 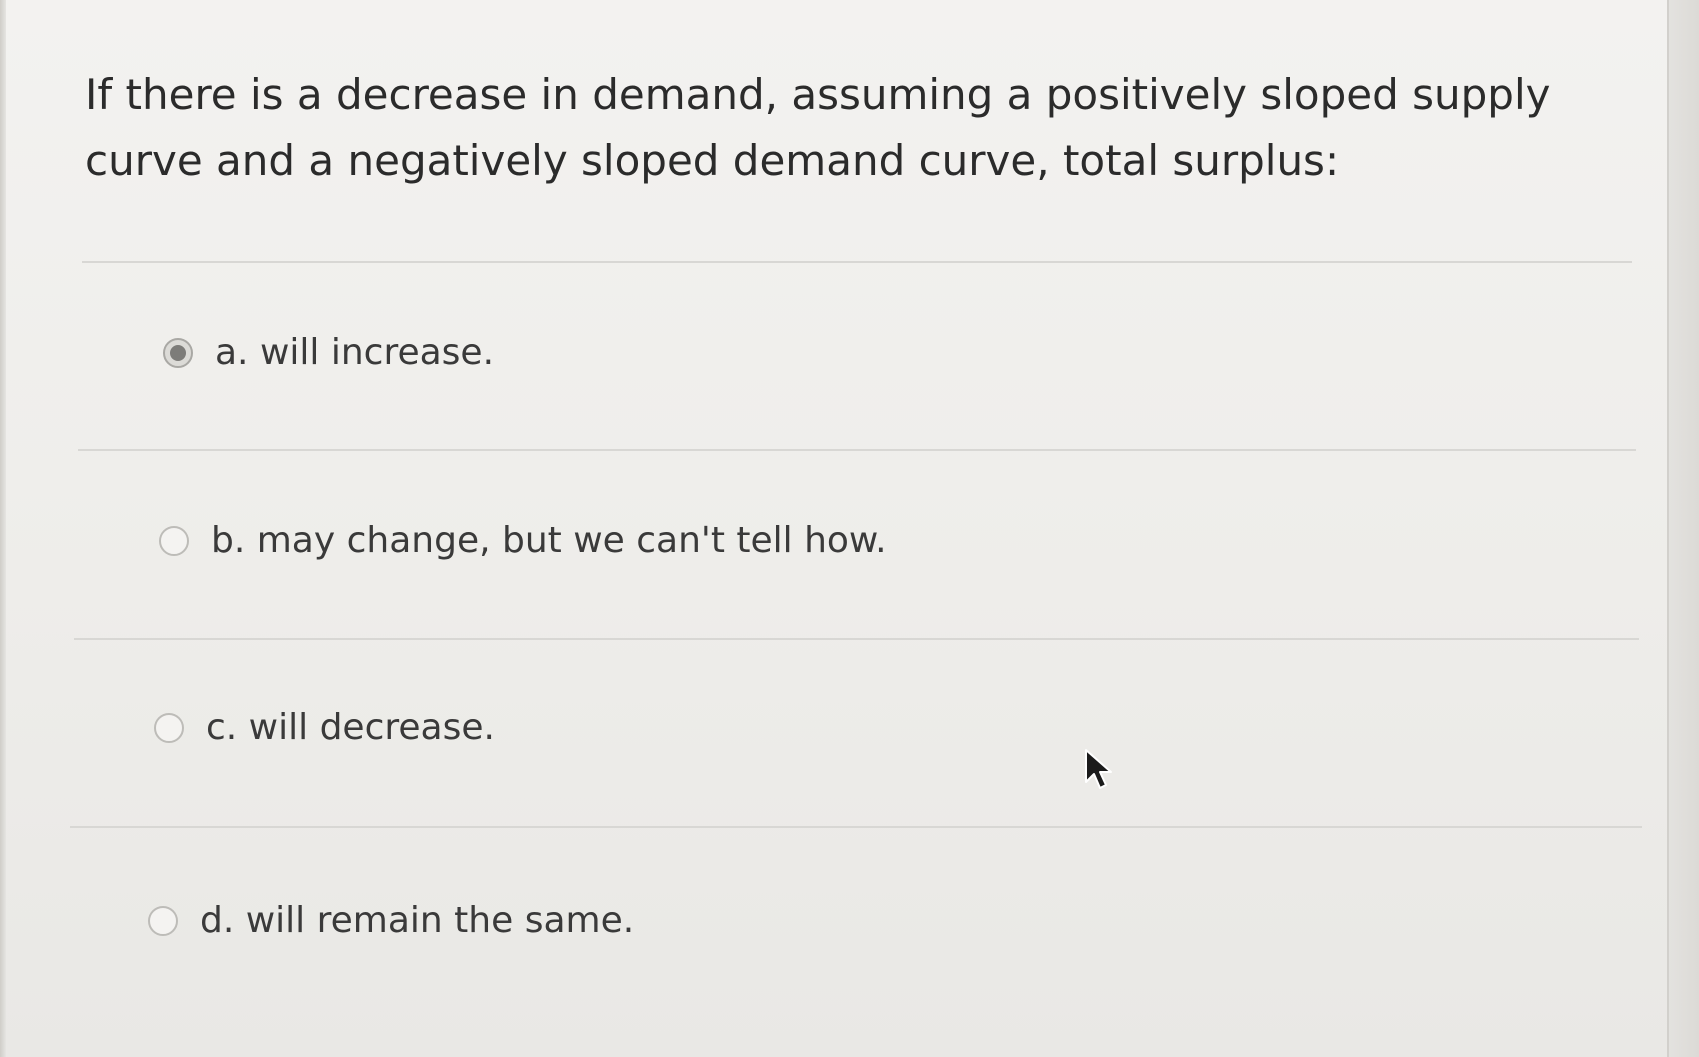 What do you see at coordinates (1098, 769) in the screenshot?
I see `mouse-pointer-icon` at bounding box center [1098, 769].